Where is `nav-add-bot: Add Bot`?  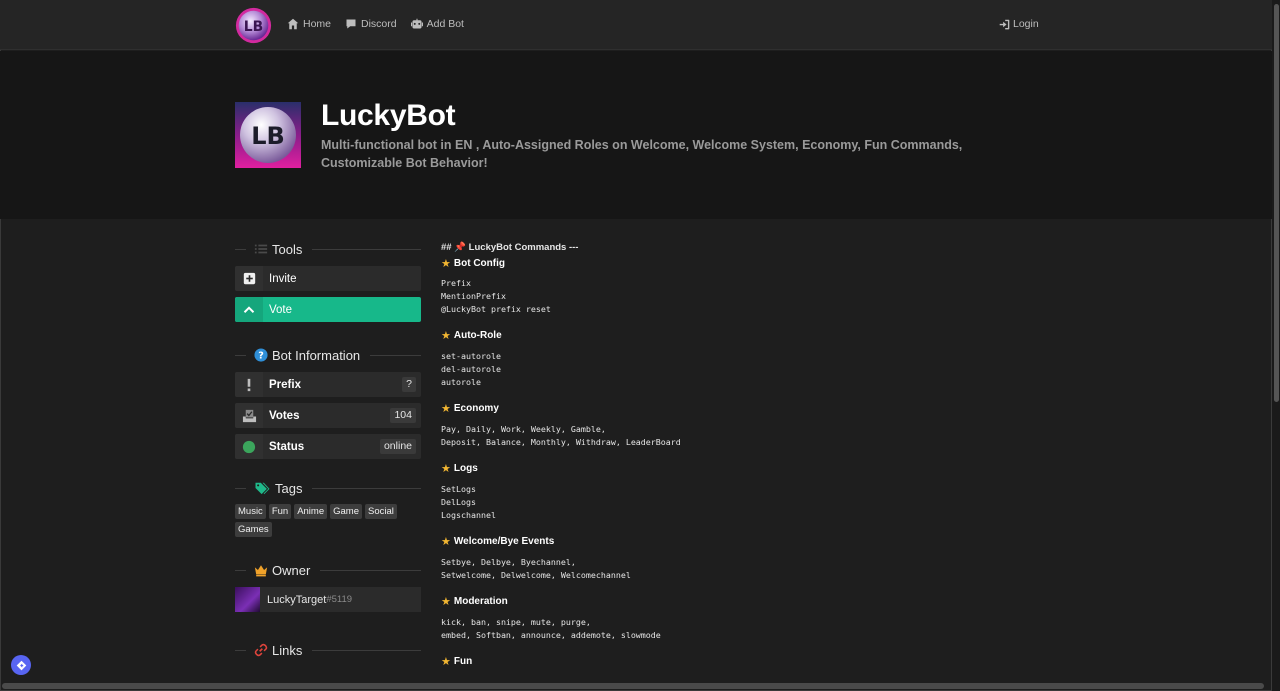 nav-add-bot: Add Bot is located at coordinates (437, 24).